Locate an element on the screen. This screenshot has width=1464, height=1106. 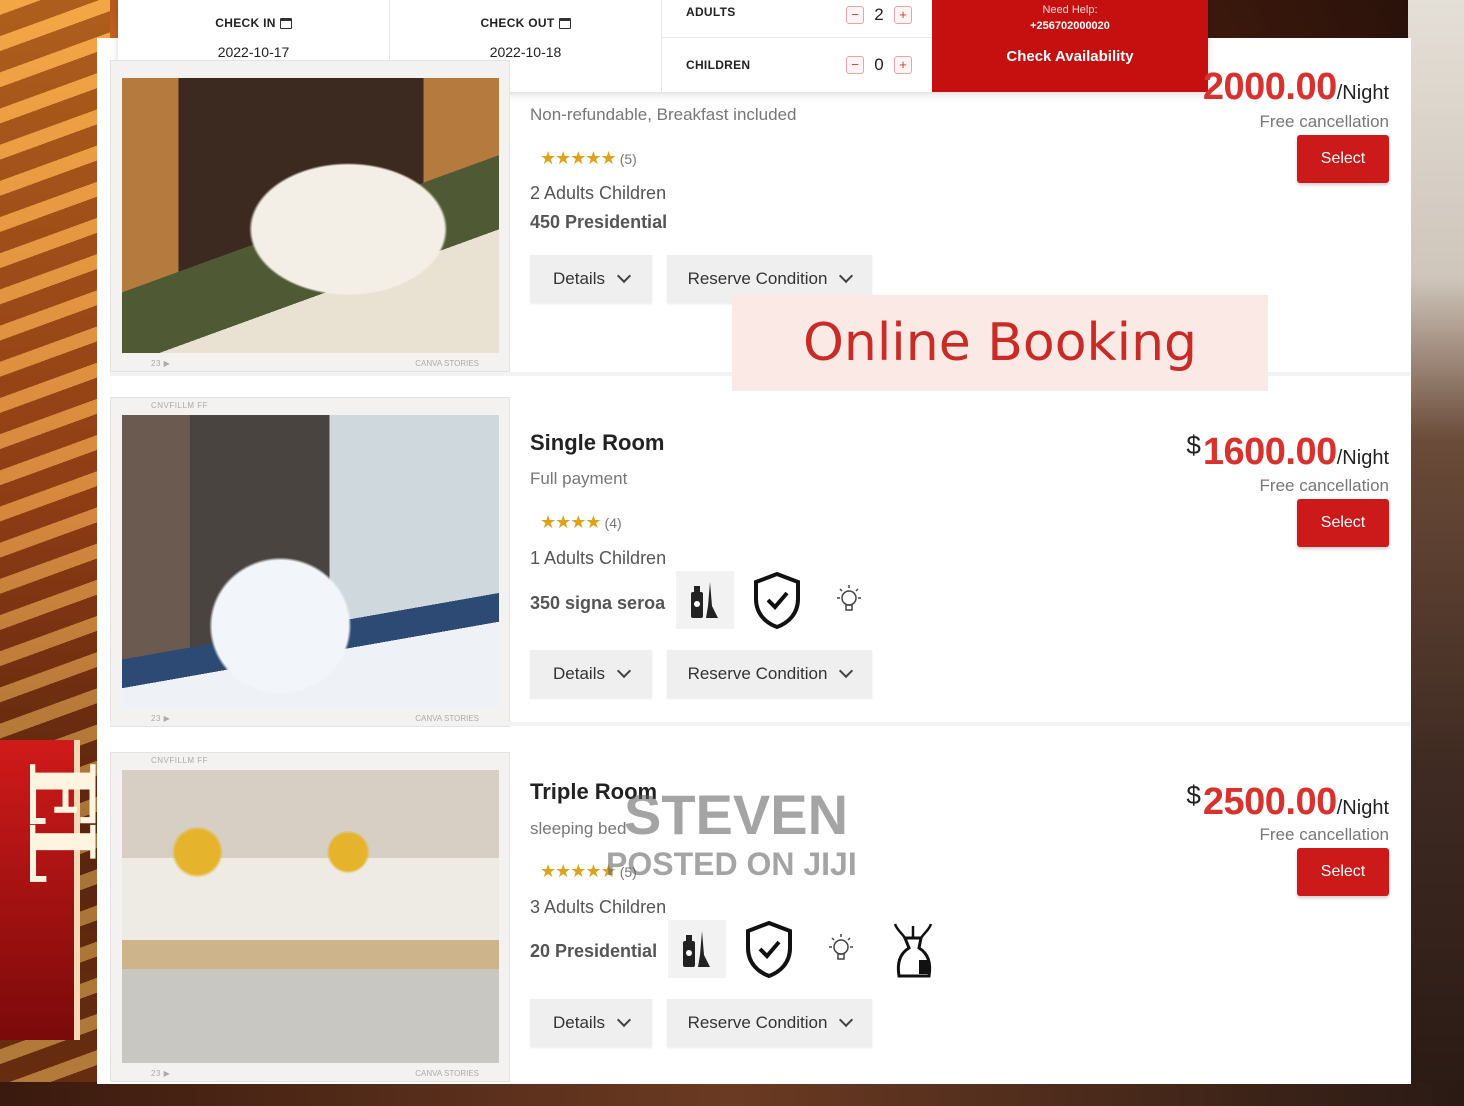
online-booking-banner: Online Booking is located at coordinates (1000, 343).